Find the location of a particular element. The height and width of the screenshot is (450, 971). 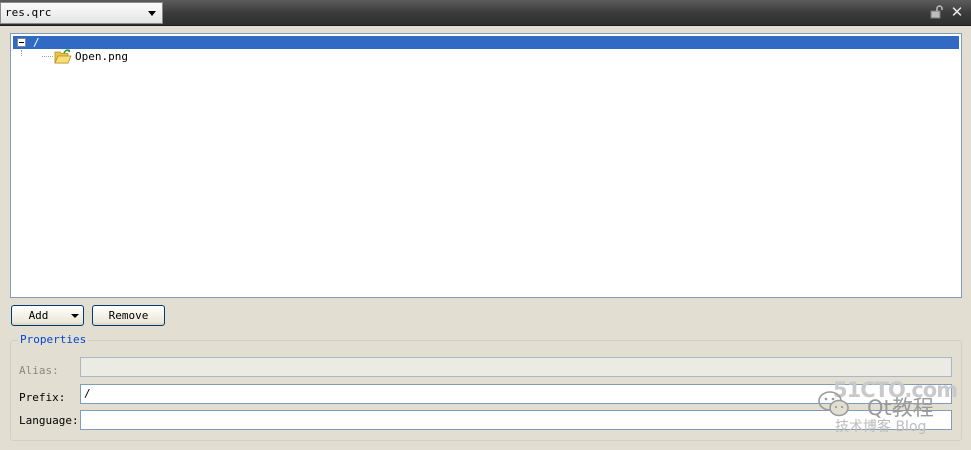

properties-group-title: Properties is located at coordinates (53, 339).